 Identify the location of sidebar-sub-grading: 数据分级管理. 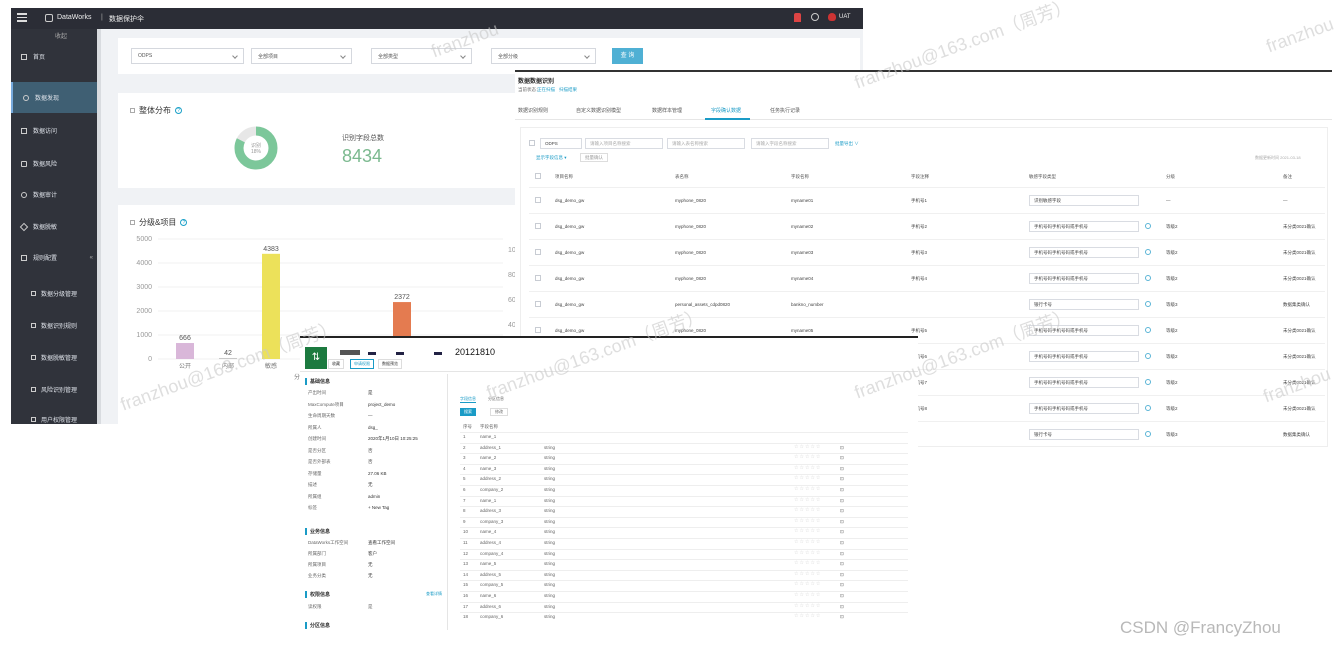
(54, 293).